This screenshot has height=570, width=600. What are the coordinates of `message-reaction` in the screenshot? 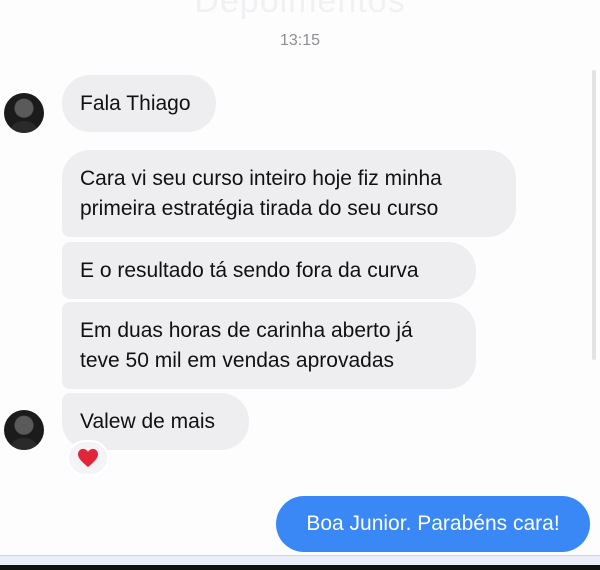 It's located at (88, 458).